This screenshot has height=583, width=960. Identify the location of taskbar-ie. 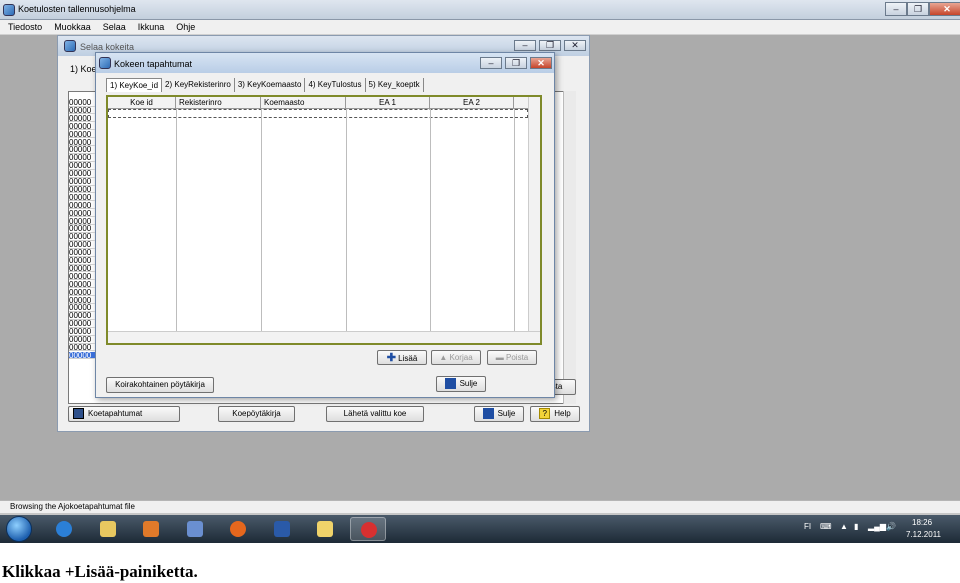
(64, 529).